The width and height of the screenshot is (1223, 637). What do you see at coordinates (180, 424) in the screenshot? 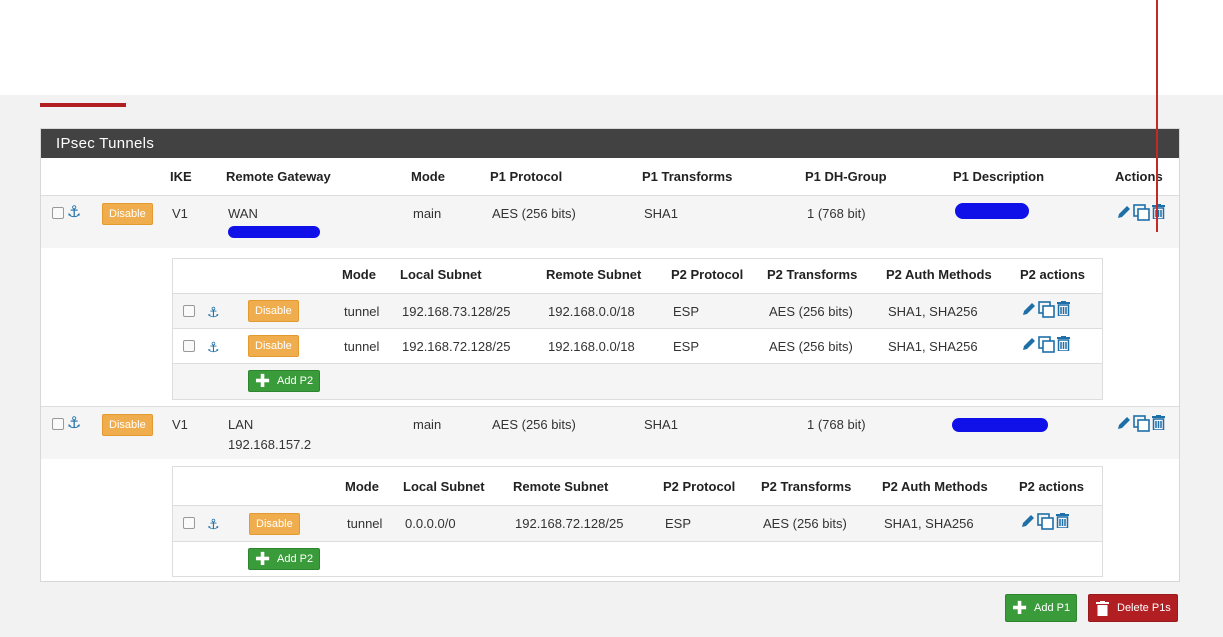
I see `ike-version: V1` at bounding box center [180, 424].